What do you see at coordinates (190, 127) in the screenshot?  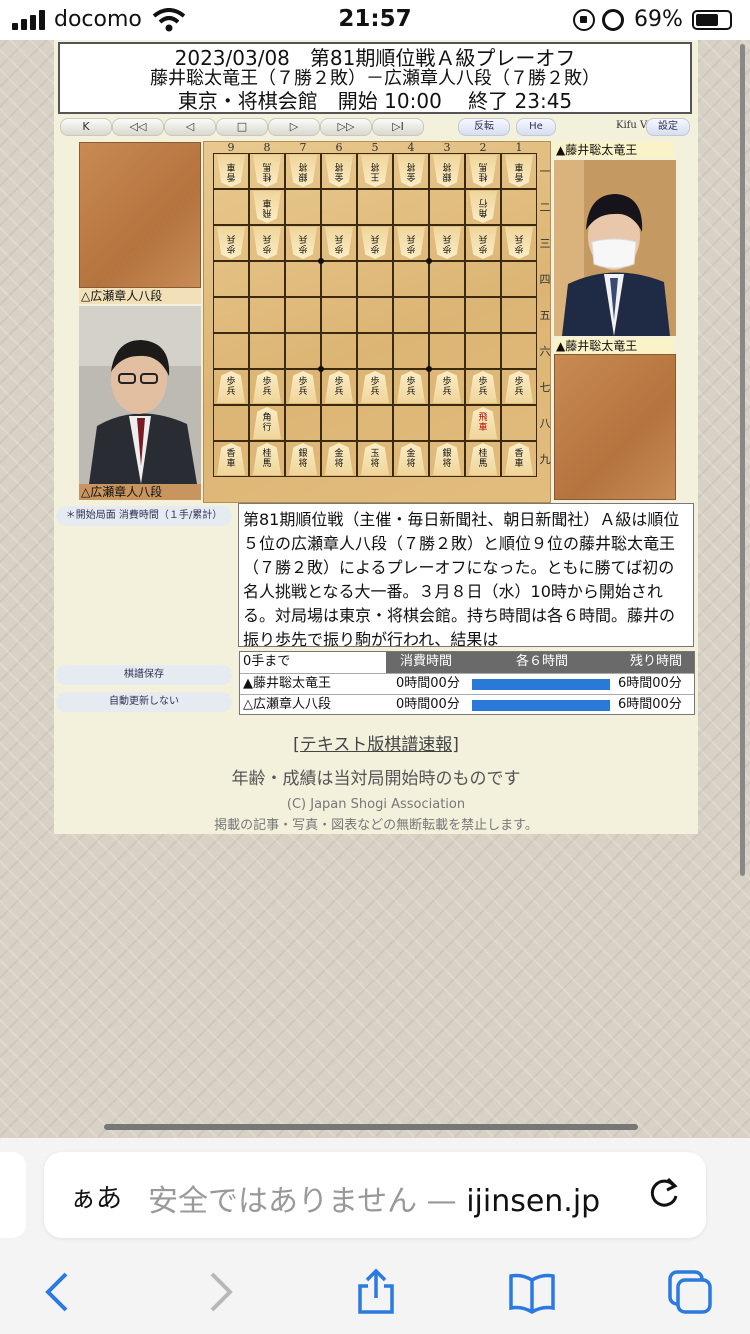 I see `back-one-button: ◁` at bounding box center [190, 127].